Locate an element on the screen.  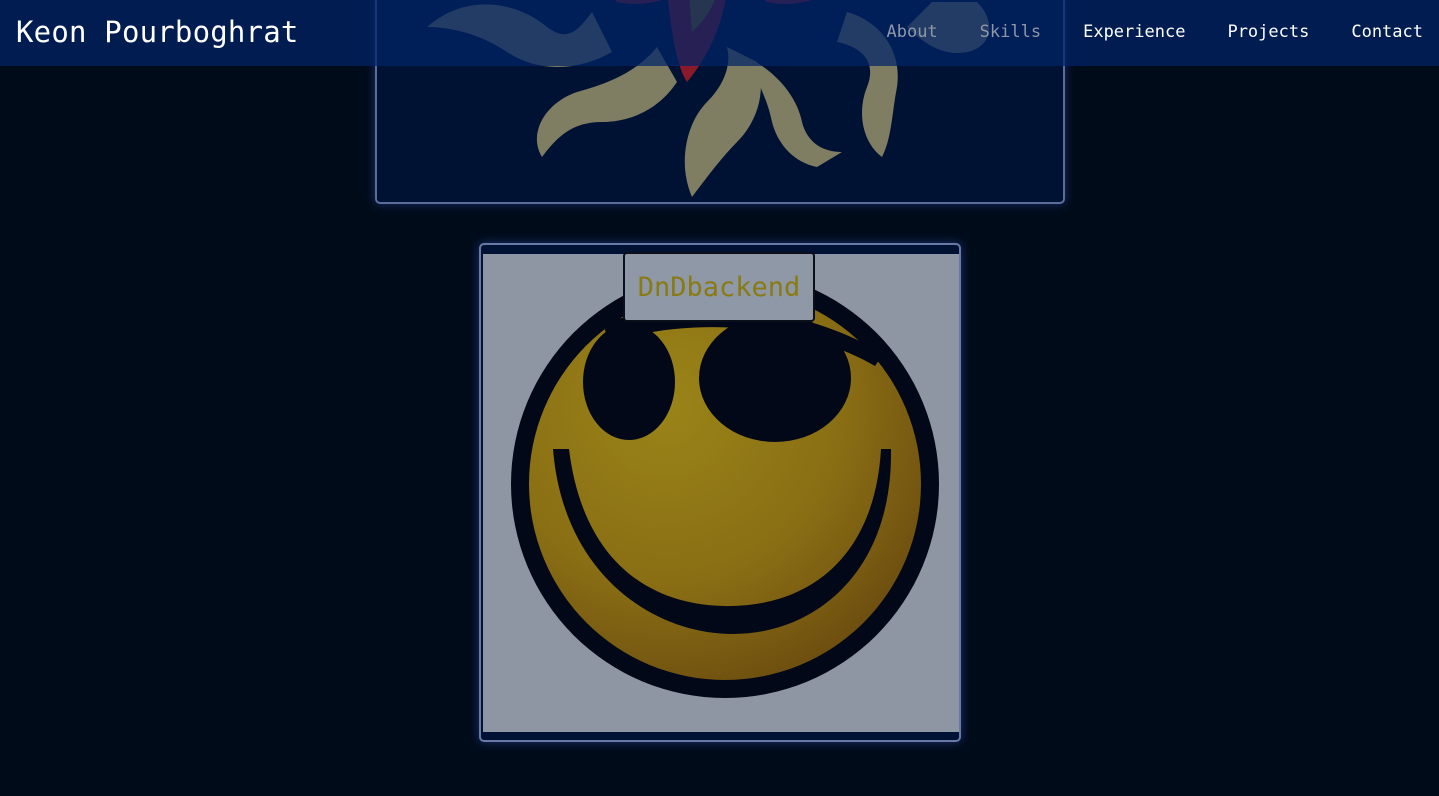
project-title-box: DnDbackend is located at coordinates (719, 287).